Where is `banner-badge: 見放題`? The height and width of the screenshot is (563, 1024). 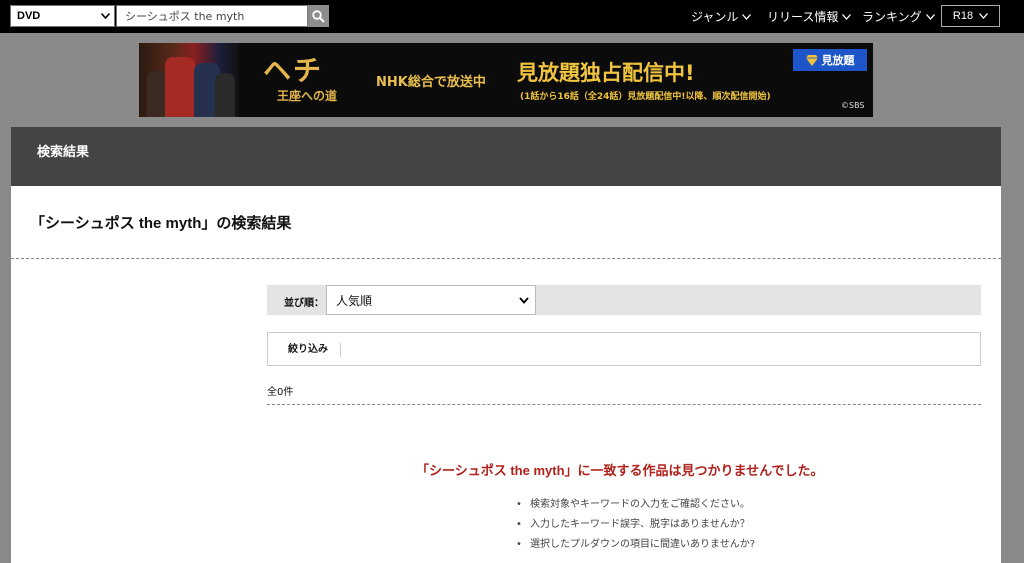 banner-badge: 見放題 is located at coordinates (830, 60).